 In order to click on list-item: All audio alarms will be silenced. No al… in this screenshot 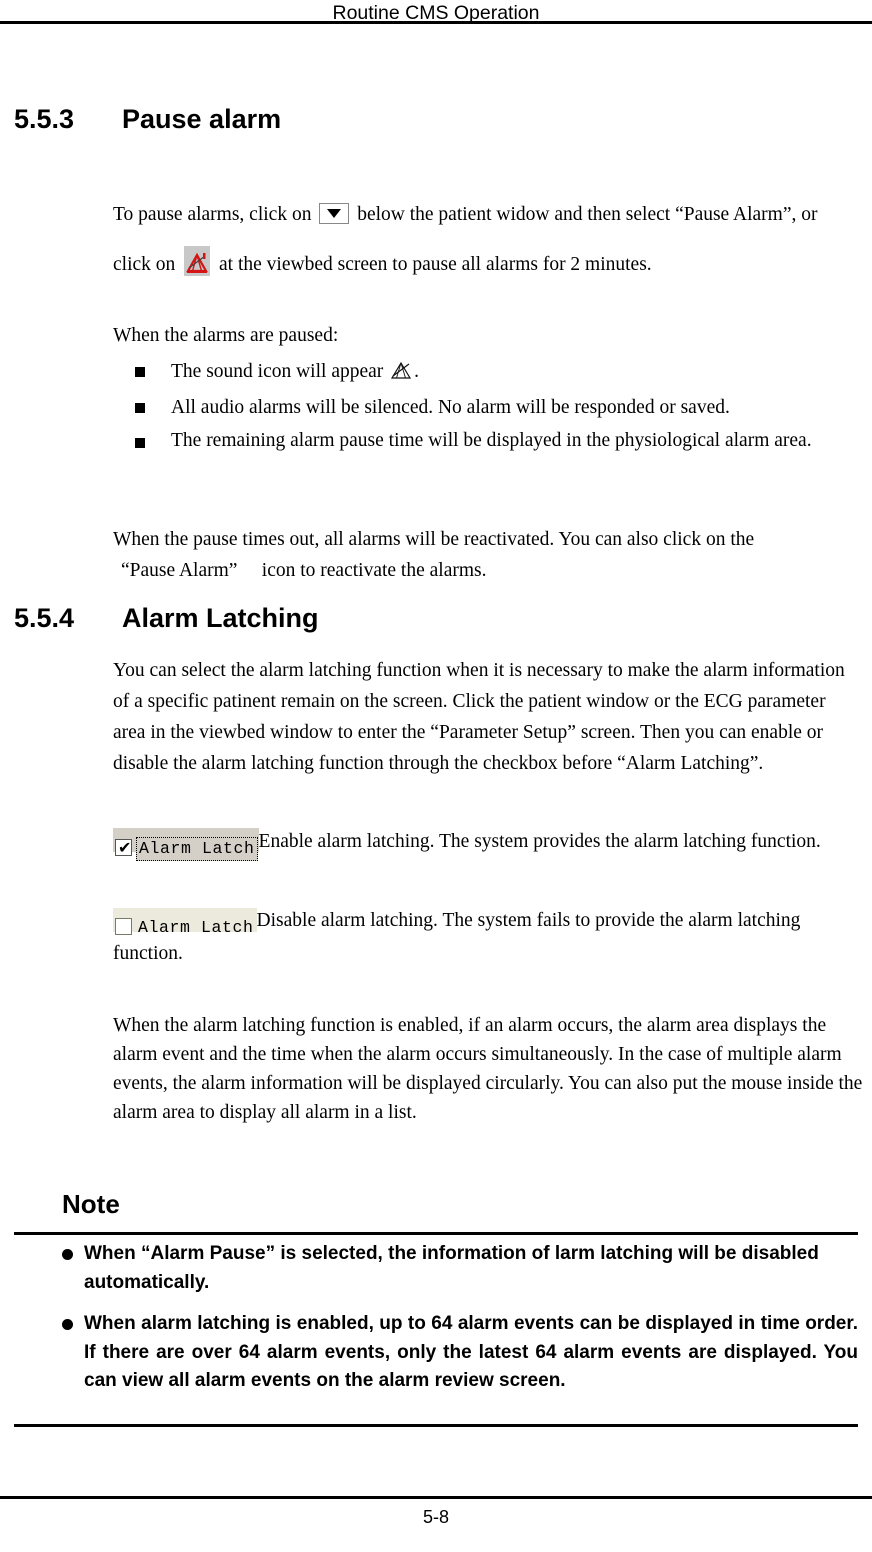, I will do `click(485, 408)`.